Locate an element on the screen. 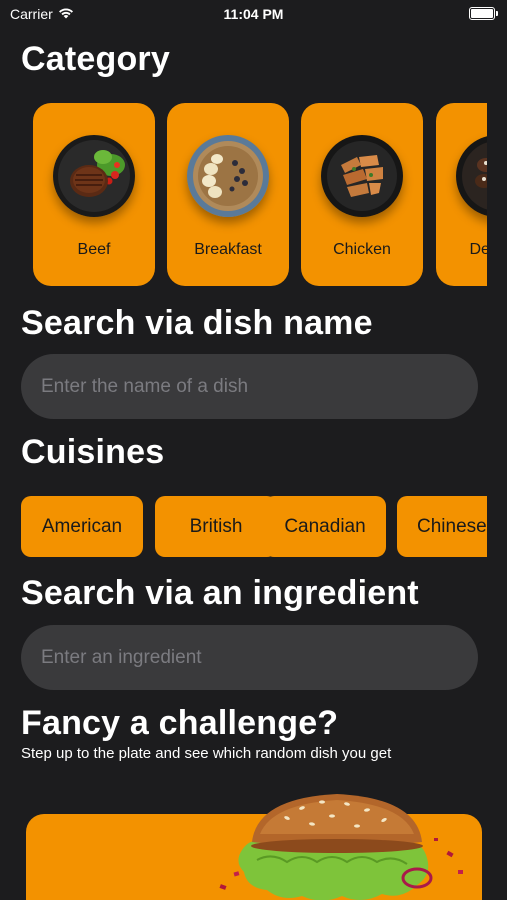  cuisine-chip-british: British is located at coordinates (216, 526).